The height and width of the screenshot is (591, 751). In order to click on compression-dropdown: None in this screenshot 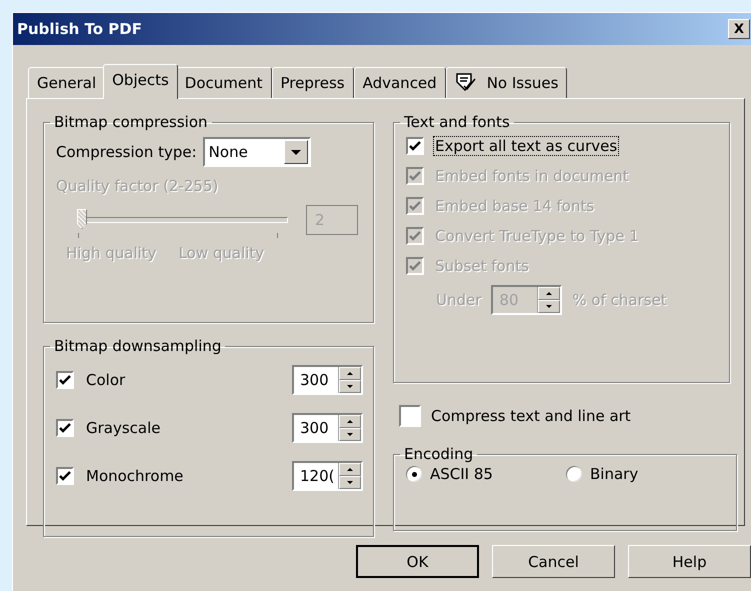, I will do `click(256, 152)`.